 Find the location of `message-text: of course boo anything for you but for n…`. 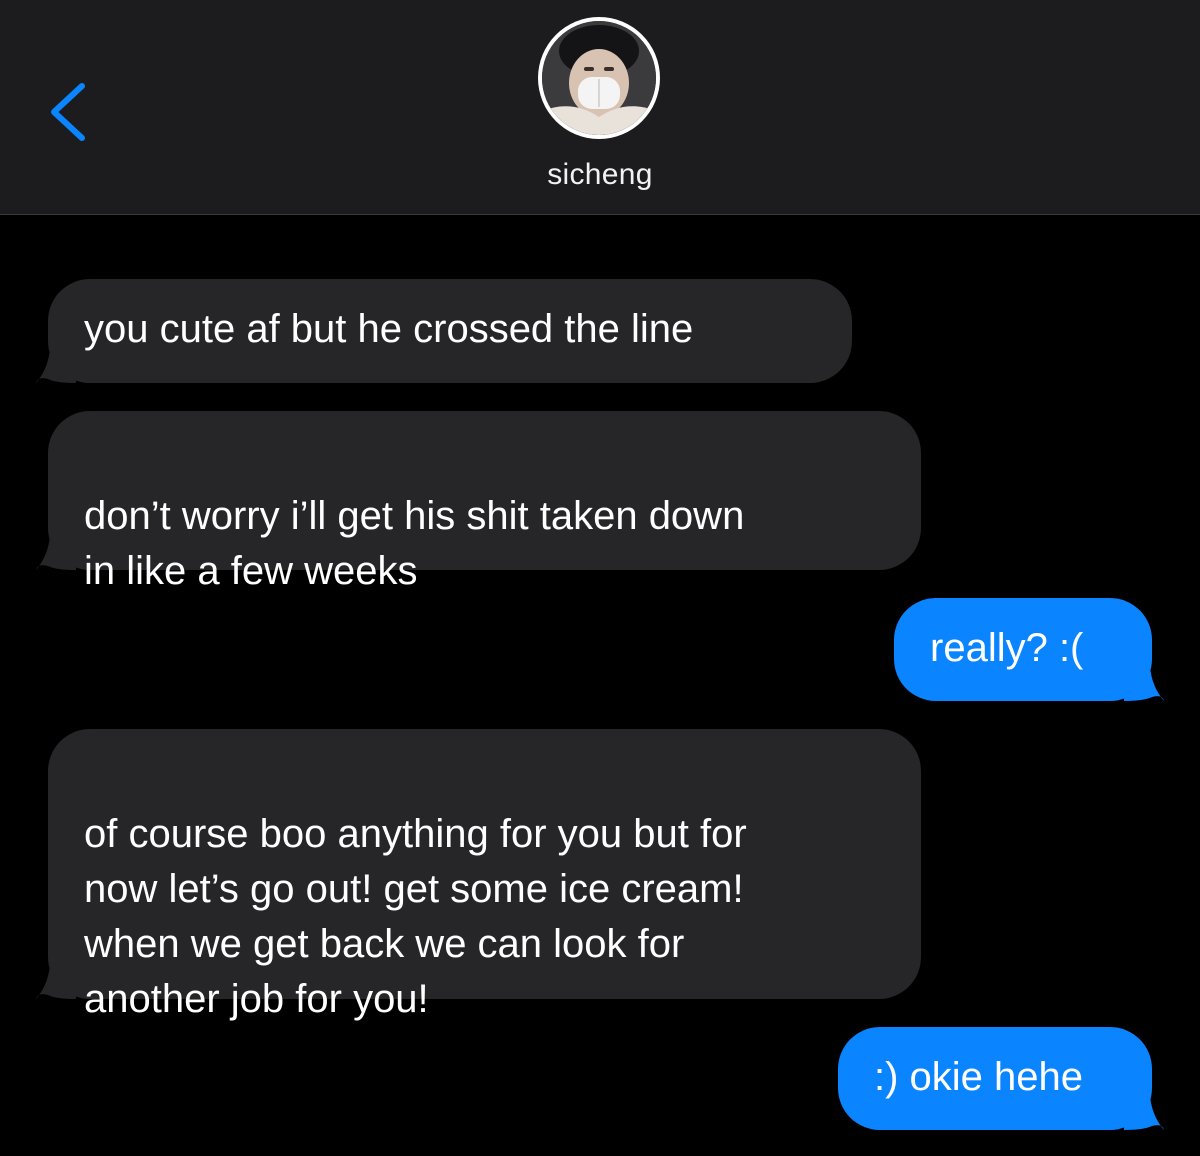

message-text: of course boo anything for you but for n… is located at coordinates (415, 916).